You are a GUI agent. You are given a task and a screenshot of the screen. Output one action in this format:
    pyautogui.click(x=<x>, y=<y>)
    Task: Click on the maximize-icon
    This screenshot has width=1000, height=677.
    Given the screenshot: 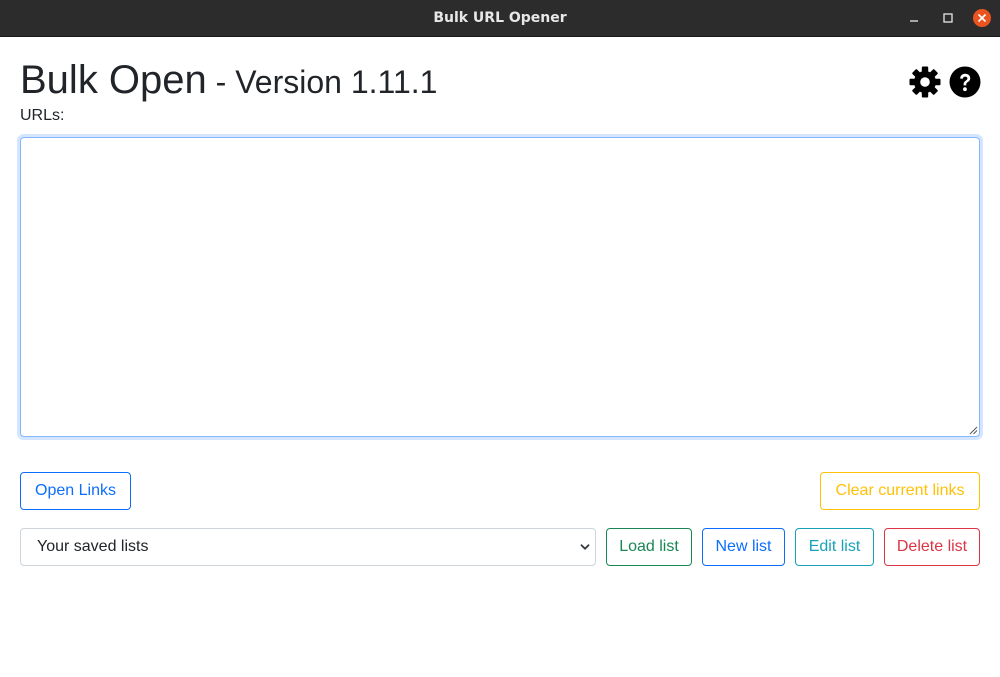 What is the action you would take?
    pyautogui.click(x=948, y=18)
    